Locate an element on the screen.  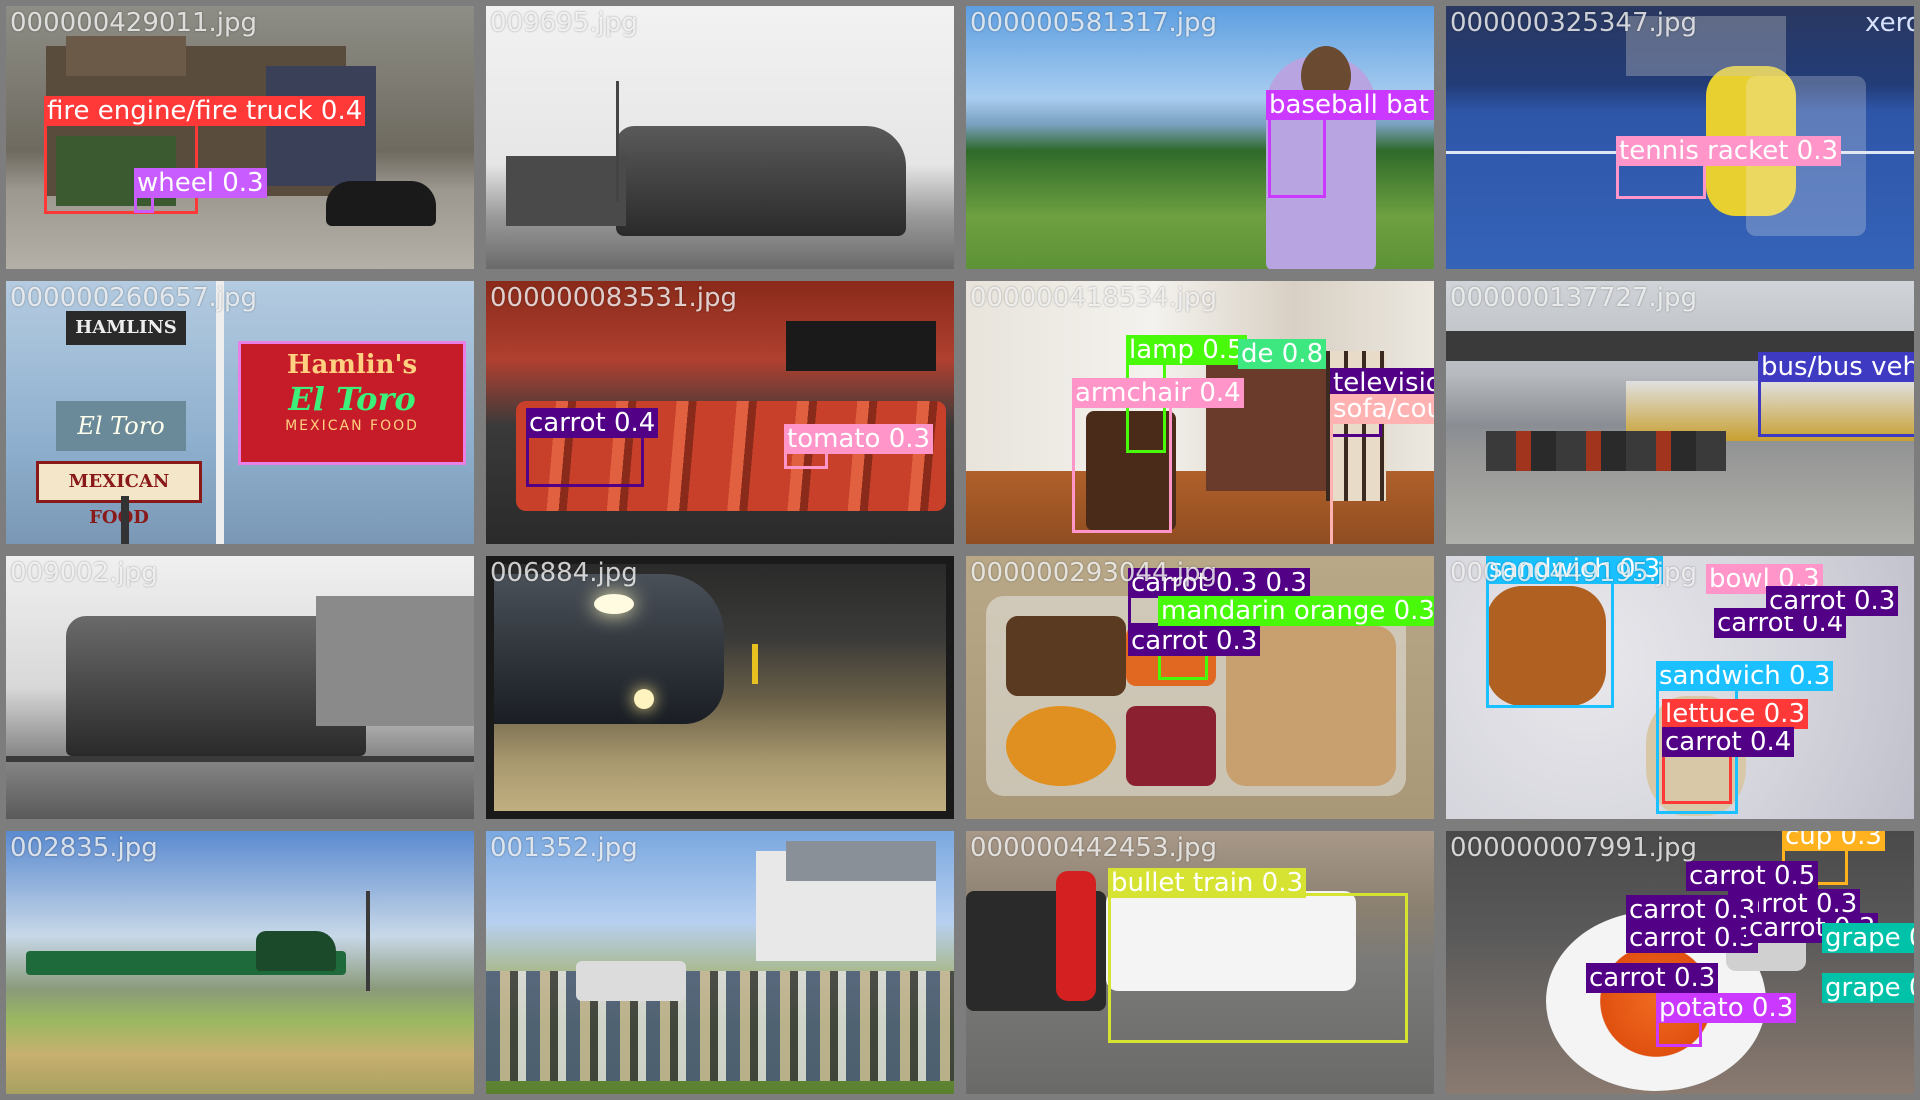
scene-locomotive is located at coordinates (720, 137).